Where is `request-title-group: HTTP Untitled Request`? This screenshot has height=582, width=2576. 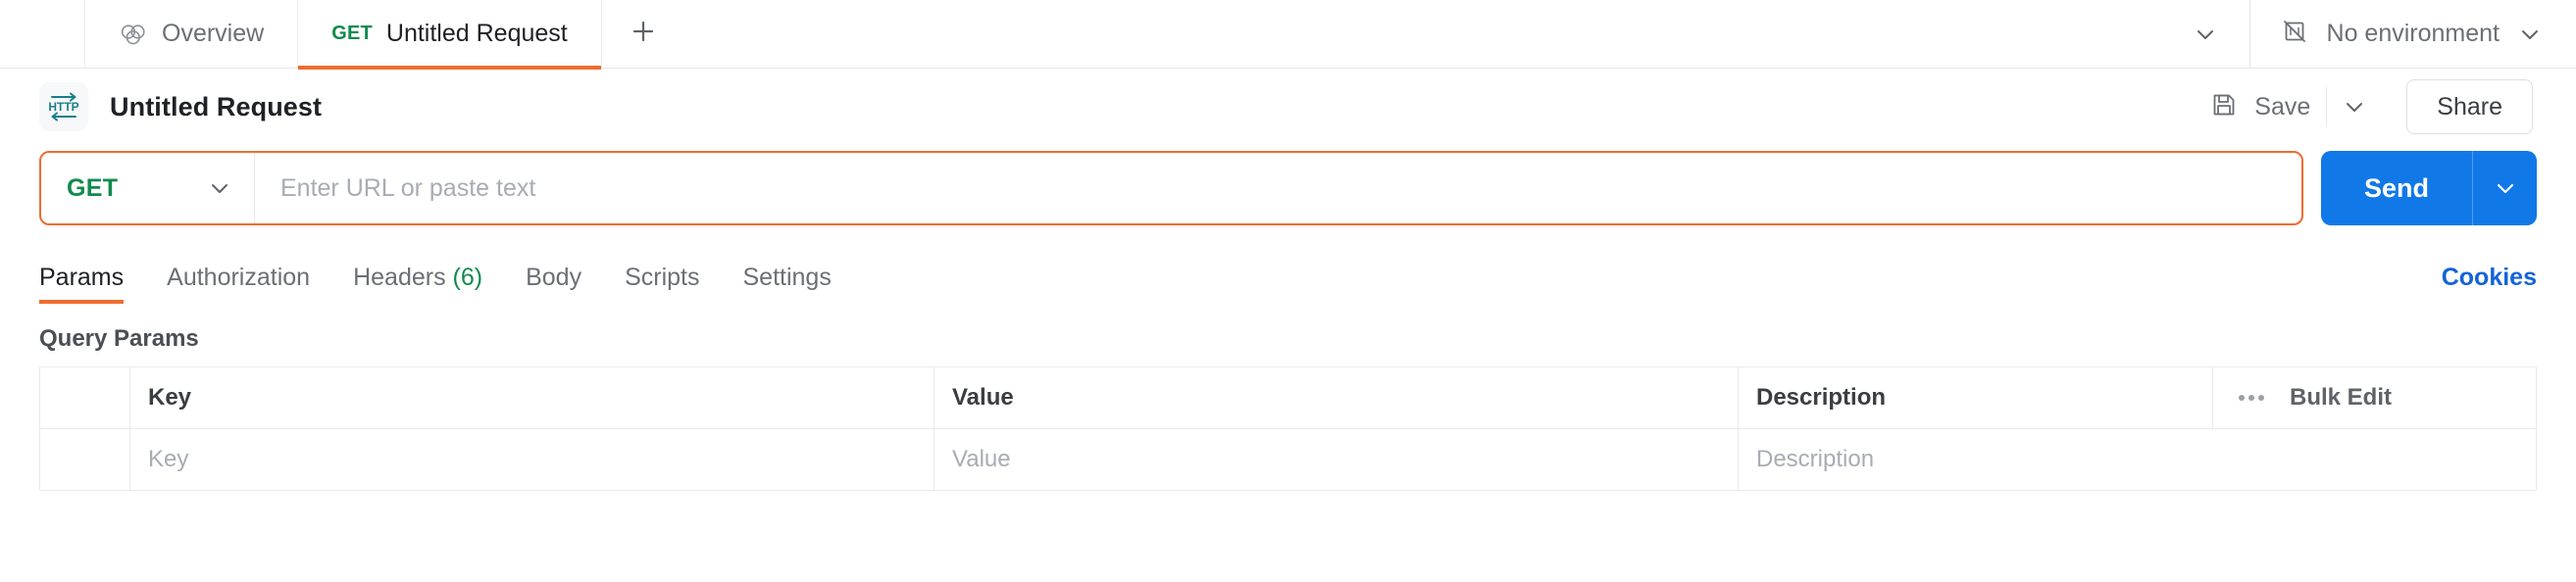
request-title-group: HTTP Untitled Request is located at coordinates (180, 106).